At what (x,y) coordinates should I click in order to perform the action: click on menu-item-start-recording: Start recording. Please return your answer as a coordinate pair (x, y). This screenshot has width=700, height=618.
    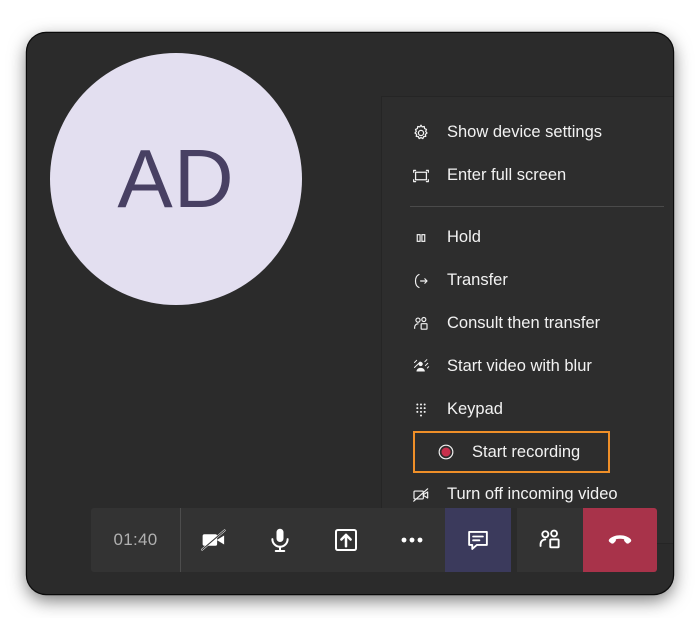
    Looking at the image, I should click on (511, 452).